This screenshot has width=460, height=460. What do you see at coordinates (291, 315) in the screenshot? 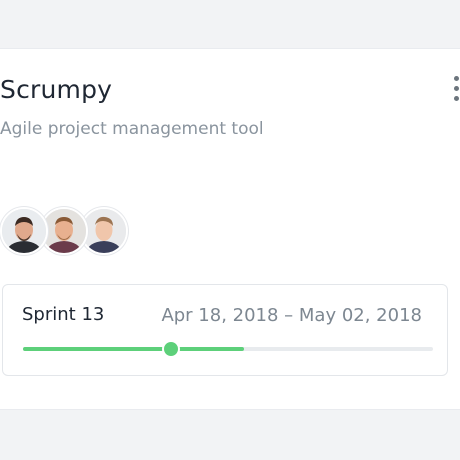
I see `sprint-dates: Apr 18, 2018 – May 02, 2018` at bounding box center [291, 315].